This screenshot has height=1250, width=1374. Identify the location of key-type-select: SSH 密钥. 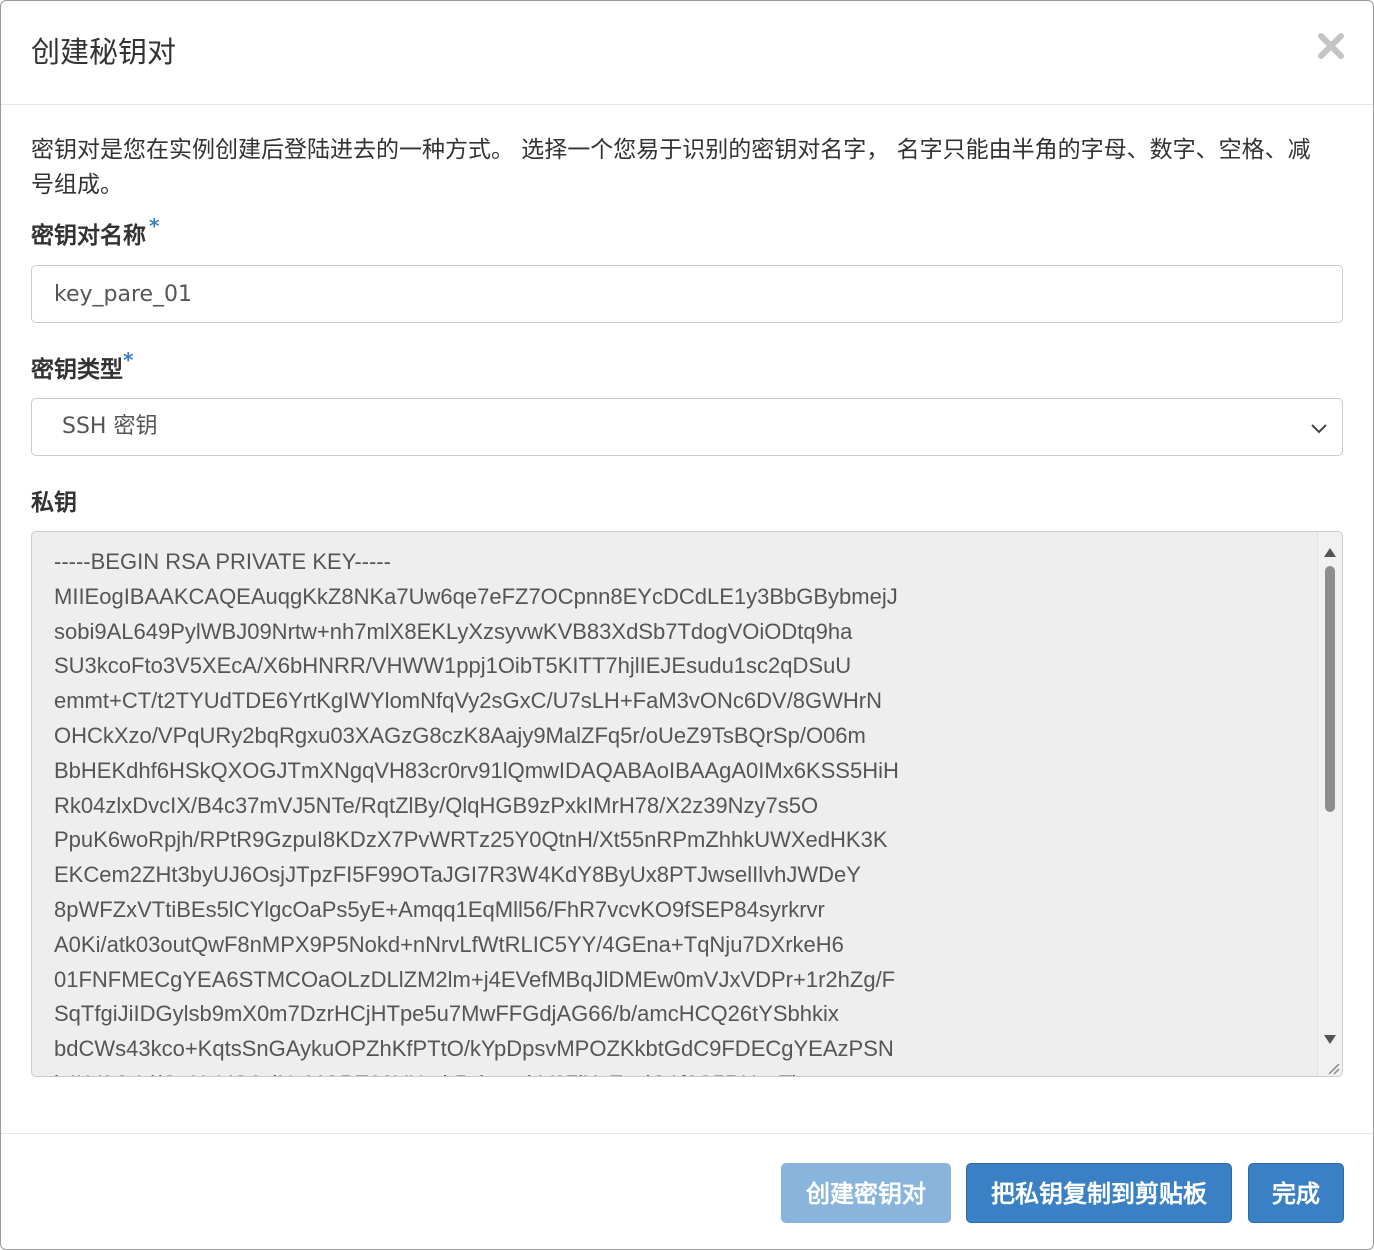
(687, 427).